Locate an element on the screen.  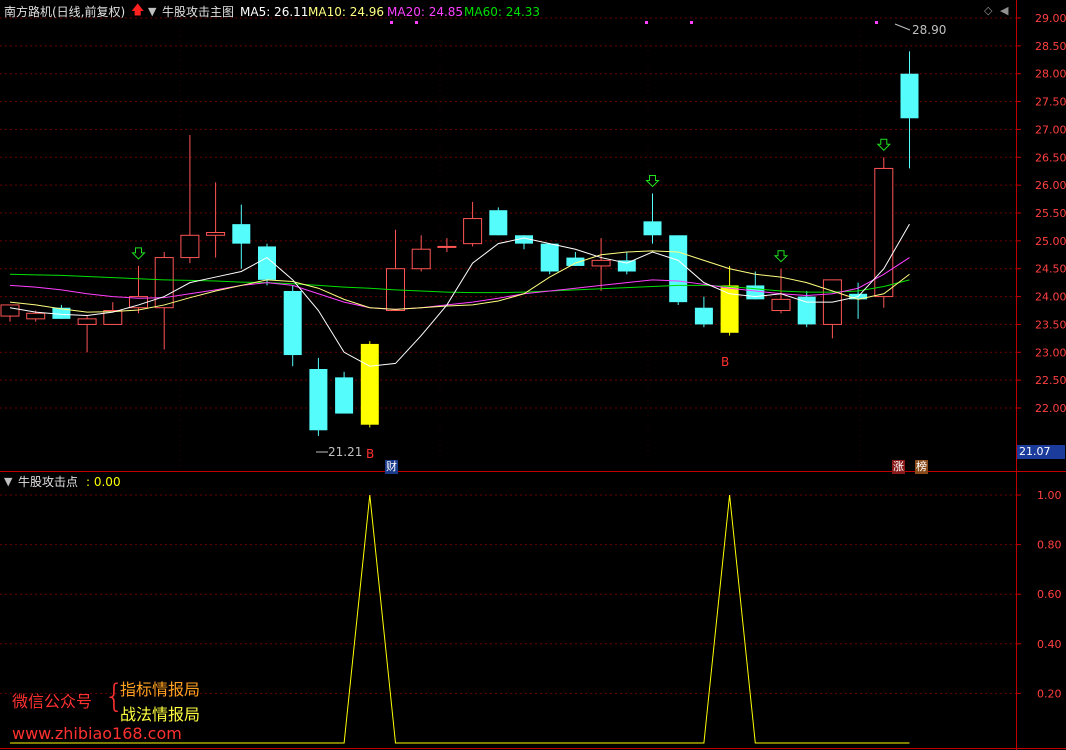
y-tick-label: 29.00 is located at coordinates (1050, 18).